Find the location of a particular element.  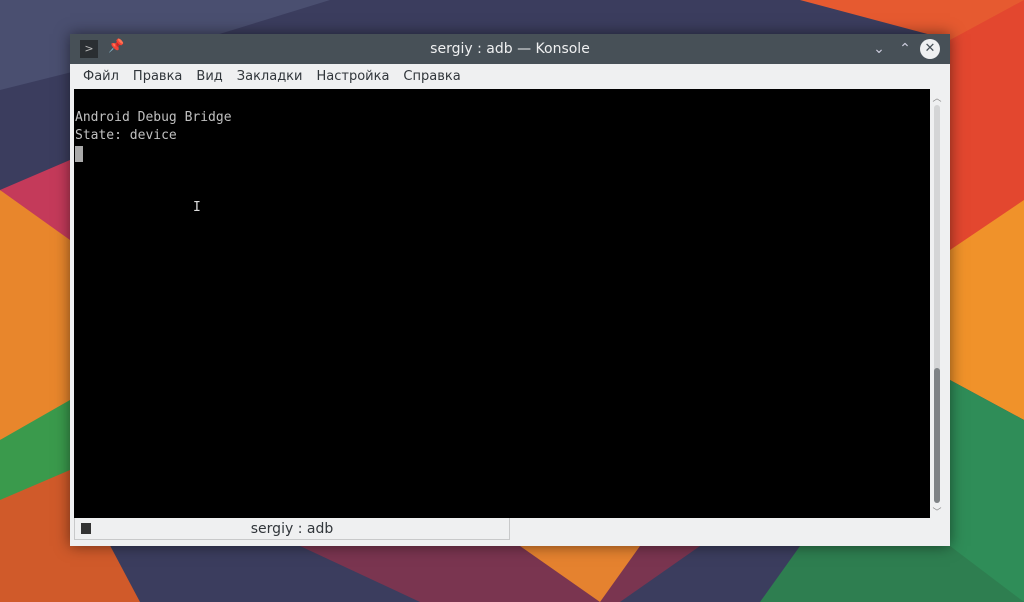

window-title: sergiy : adb — Konsole is located at coordinates (510, 49).